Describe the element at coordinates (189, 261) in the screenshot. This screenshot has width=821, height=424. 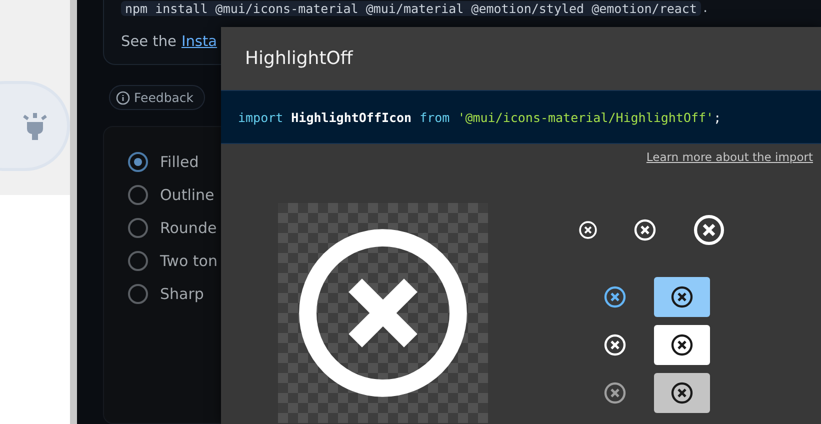
I see `radio-label: Two ton` at that location.